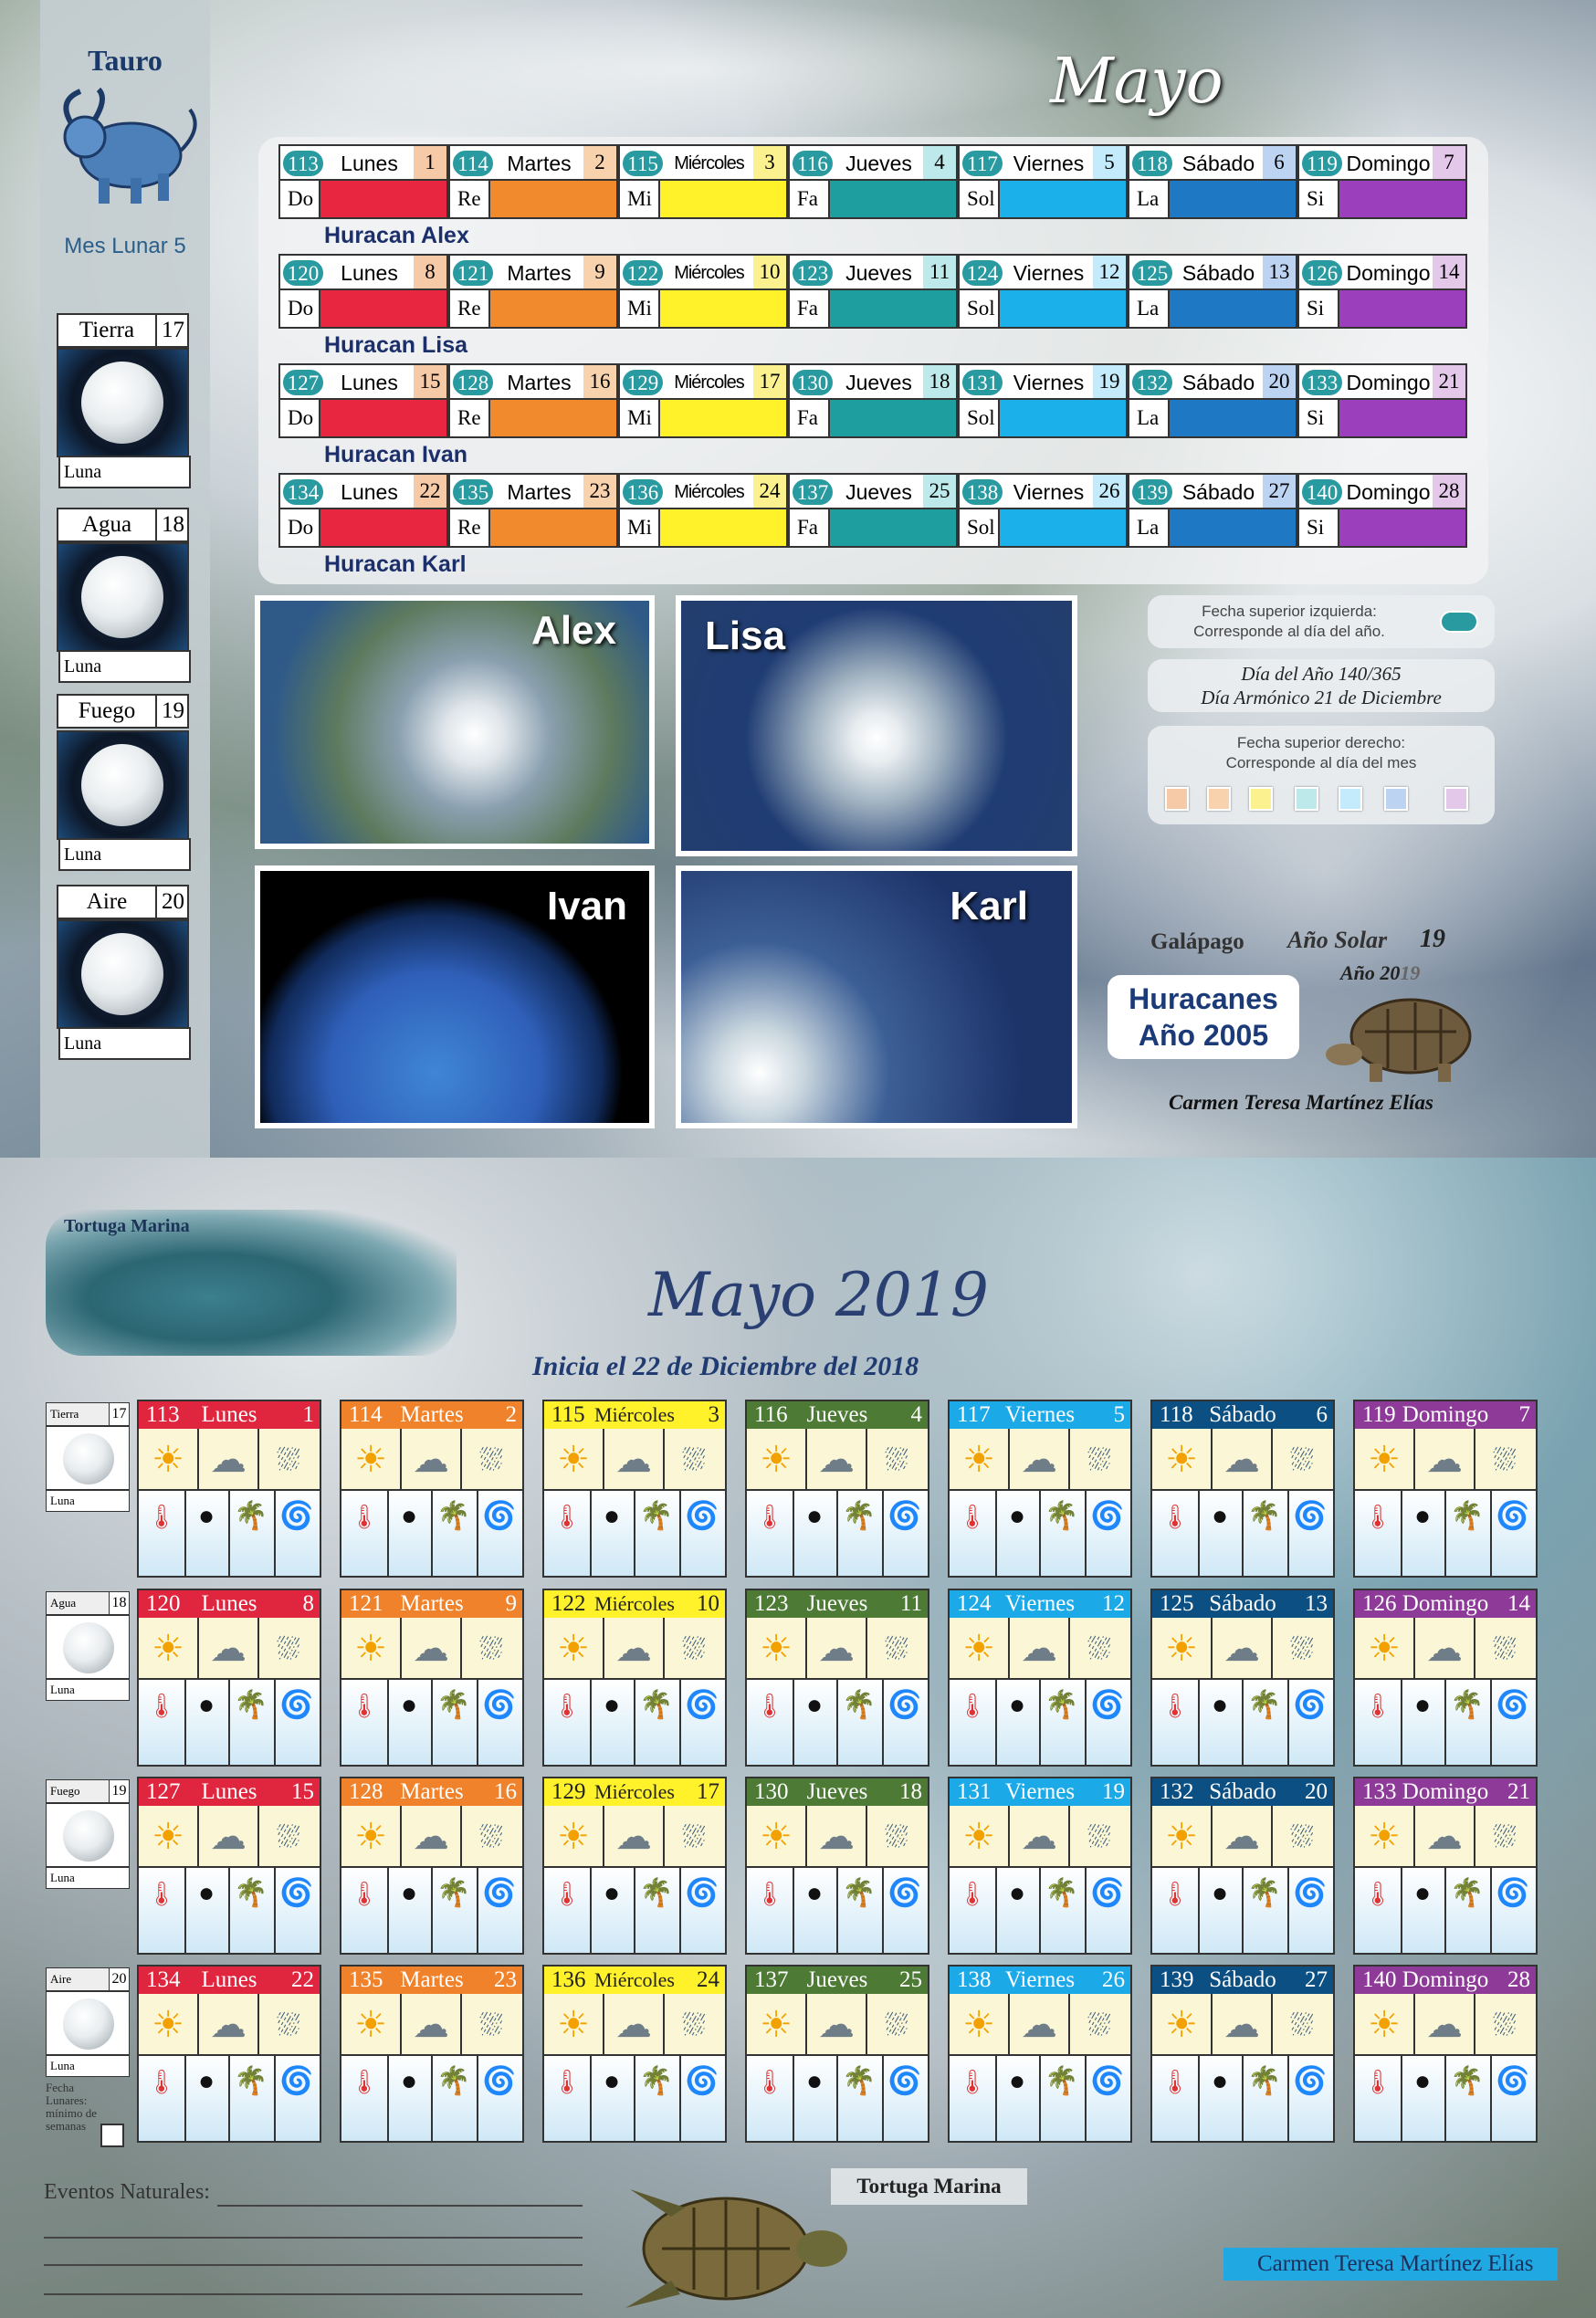  I want to click on day-cell: 127 Lunes 15 Do, so click(363, 400).